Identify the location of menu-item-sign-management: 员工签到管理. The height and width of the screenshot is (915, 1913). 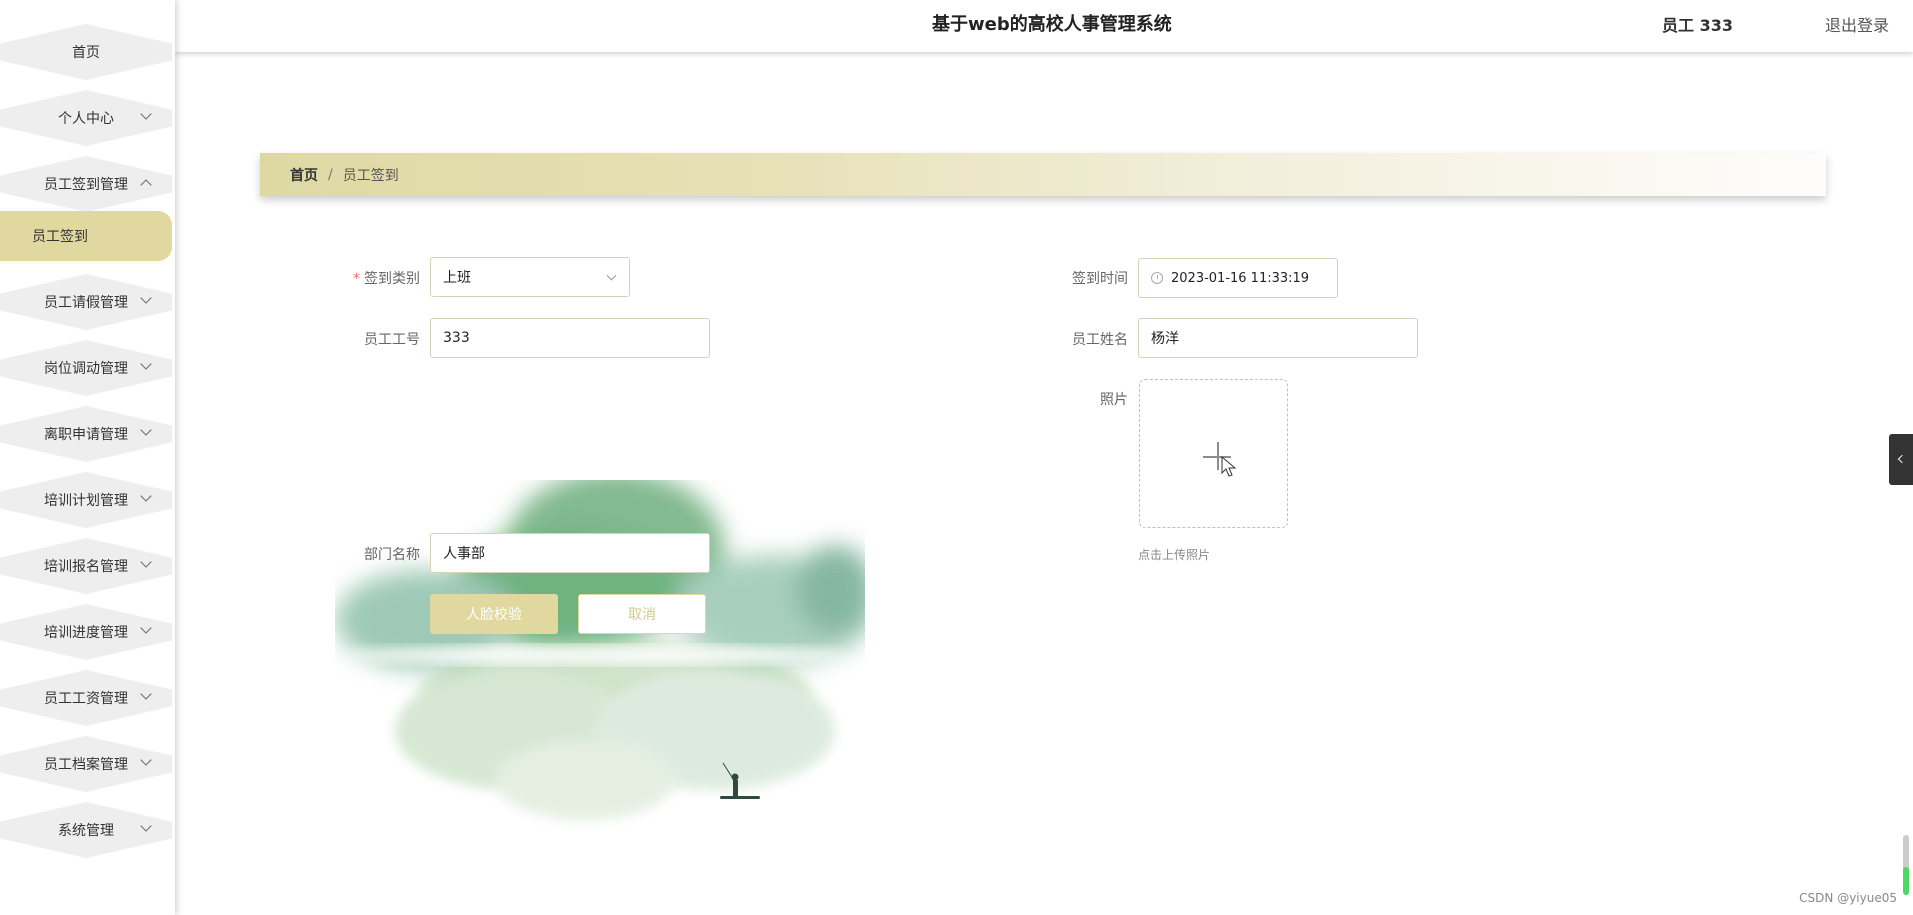
(86, 184).